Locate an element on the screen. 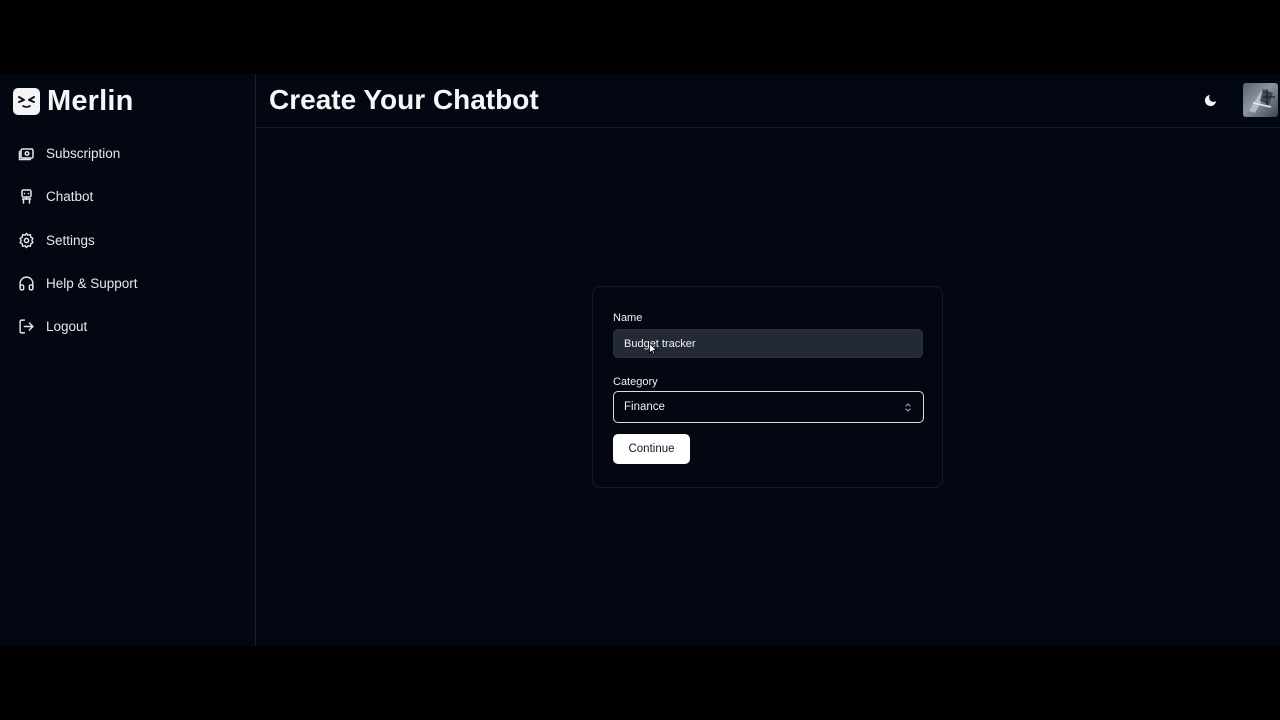 This screenshot has height=720, width=1280. category-select-value: Finance is located at coordinates (644, 407).